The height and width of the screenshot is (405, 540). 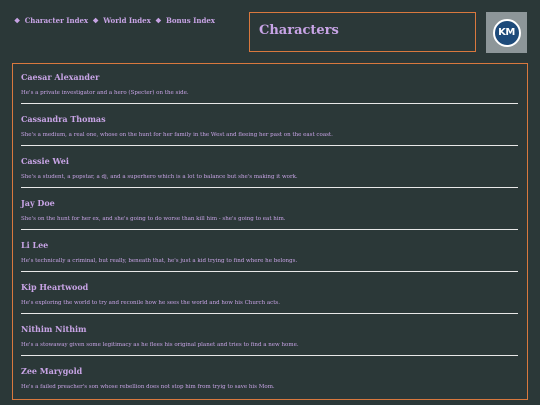 What do you see at coordinates (299, 30) in the screenshot?
I see `page-title: Characters` at bounding box center [299, 30].